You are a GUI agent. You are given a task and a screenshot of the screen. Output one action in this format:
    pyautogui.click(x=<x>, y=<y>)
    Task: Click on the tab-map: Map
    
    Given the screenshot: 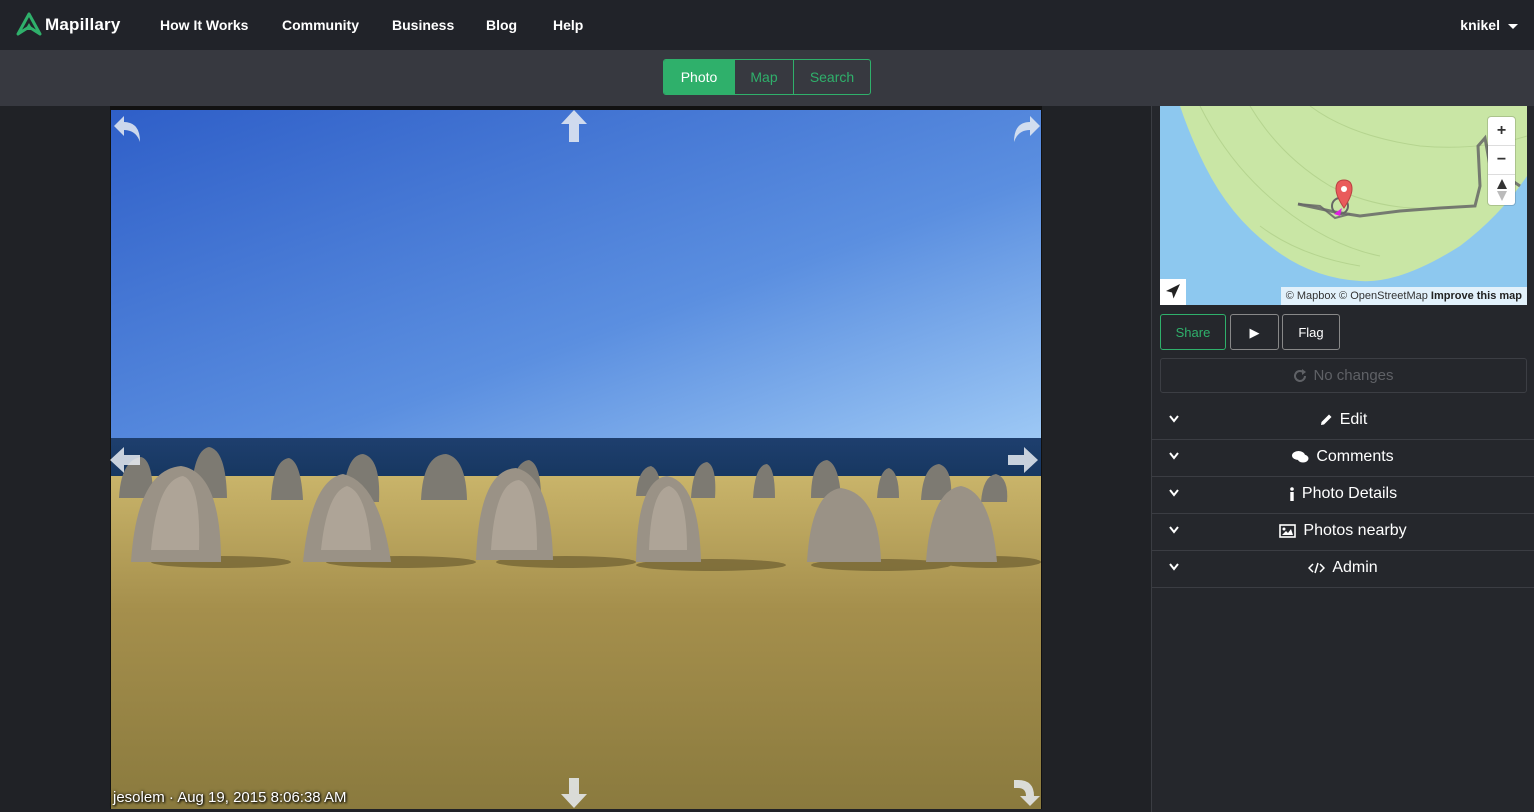 What is the action you would take?
    pyautogui.click(x=763, y=77)
    